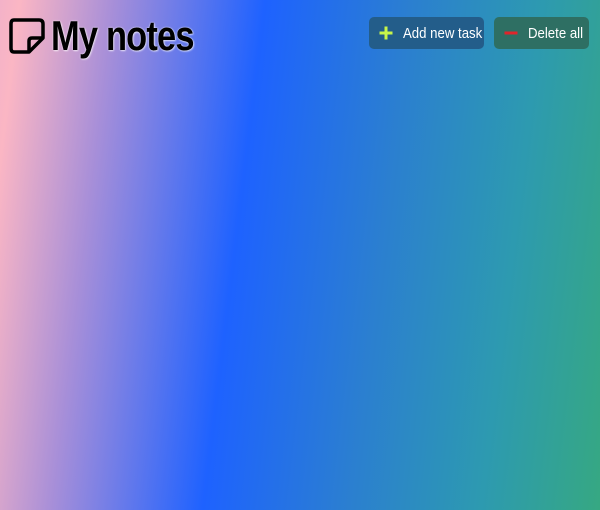 This screenshot has width=600, height=510. I want to click on page-header: My notes, so click(116, 36).